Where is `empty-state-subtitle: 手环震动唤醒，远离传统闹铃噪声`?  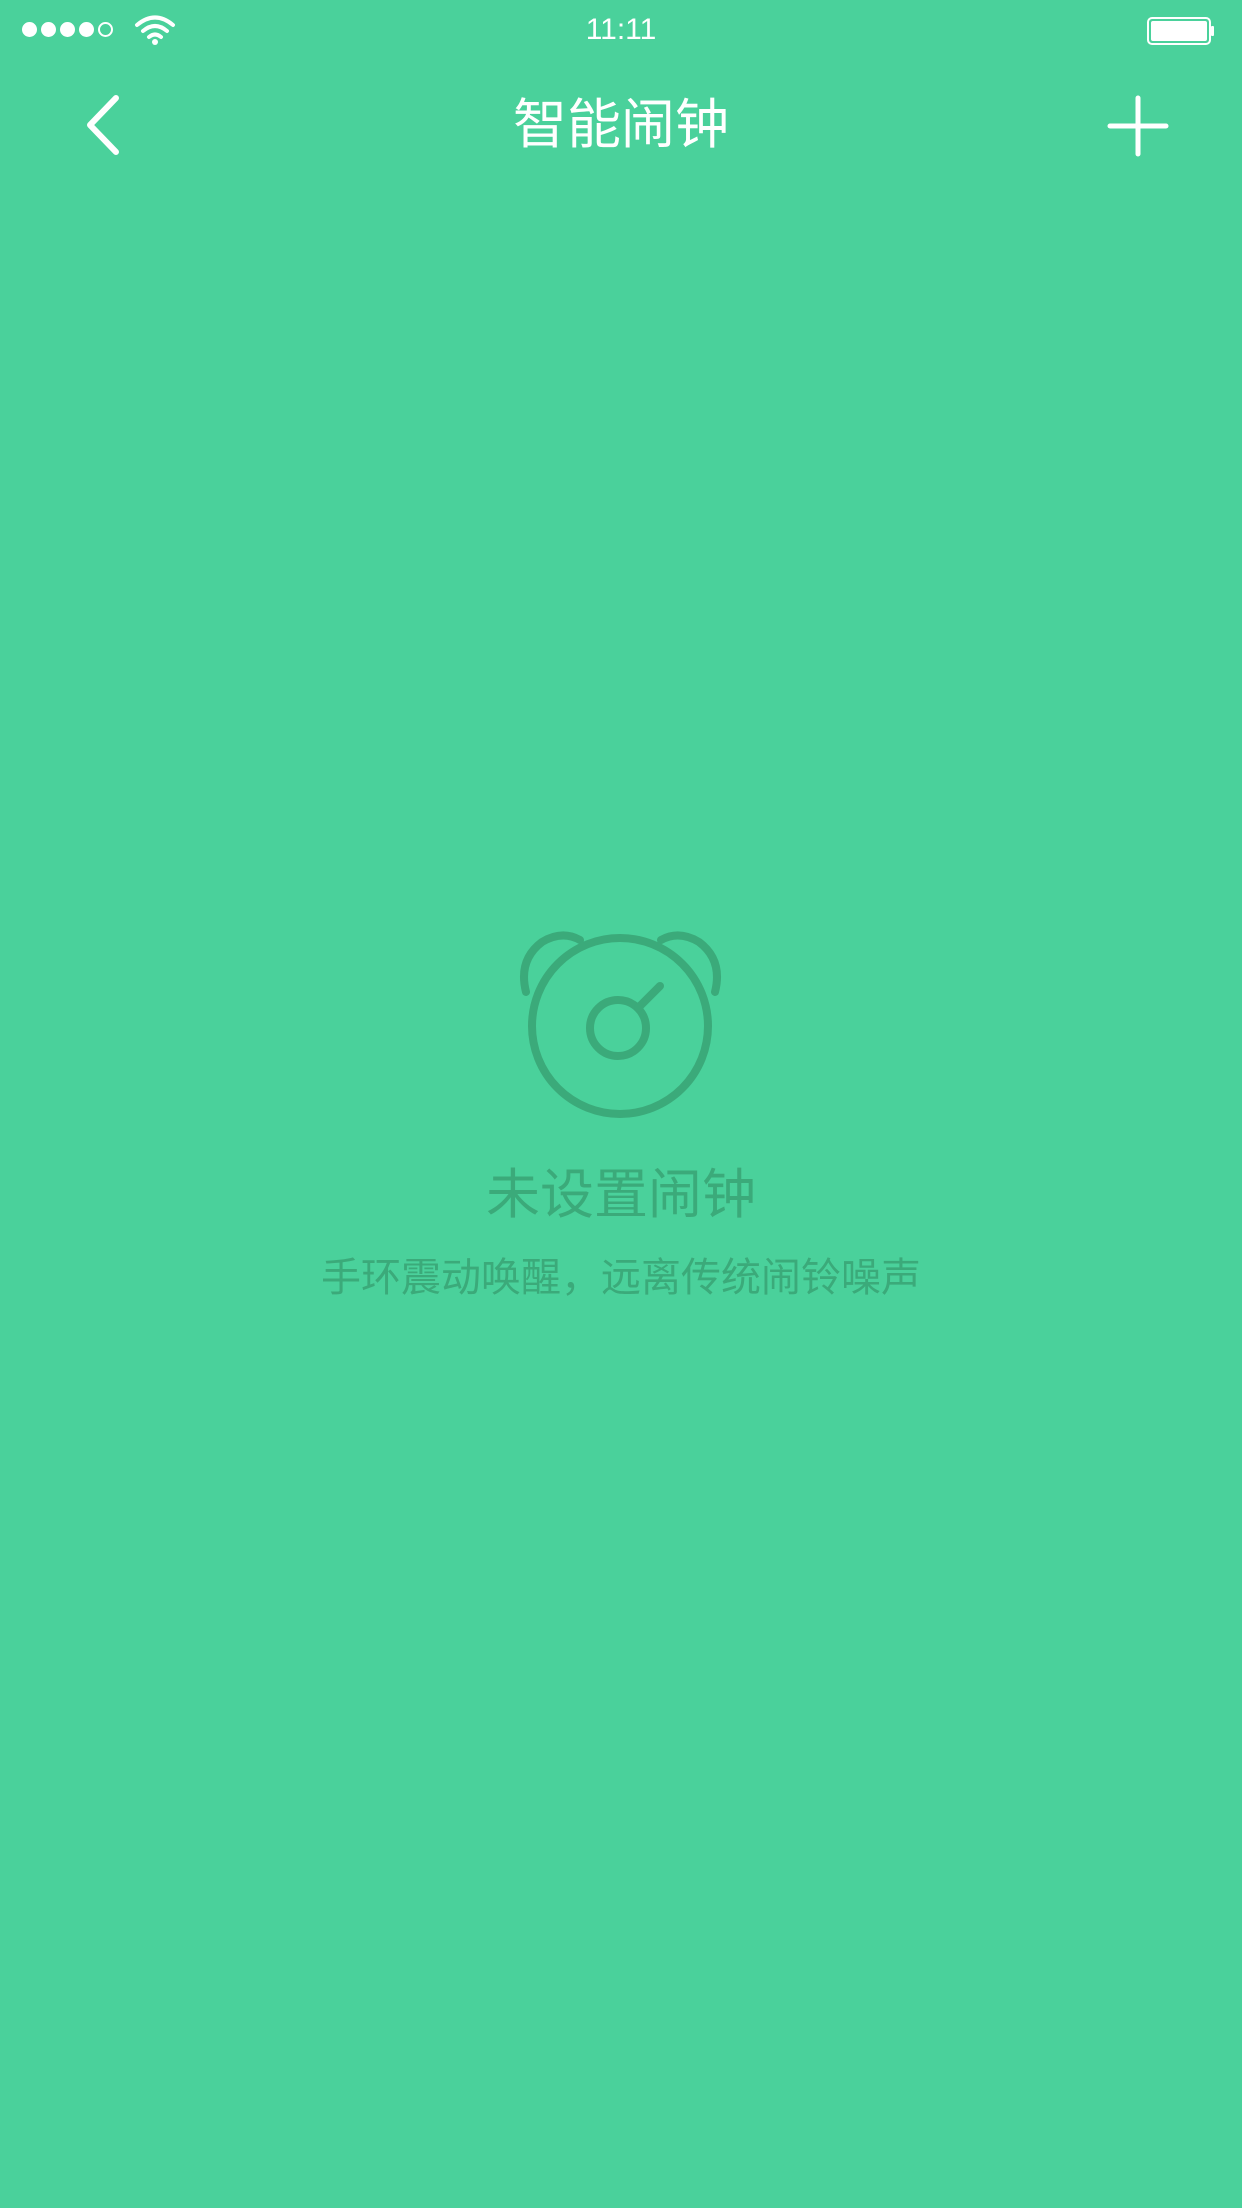
empty-state-subtitle: 手环震动唤醒，远离传统闹铃噪声 is located at coordinates (621, 1278).